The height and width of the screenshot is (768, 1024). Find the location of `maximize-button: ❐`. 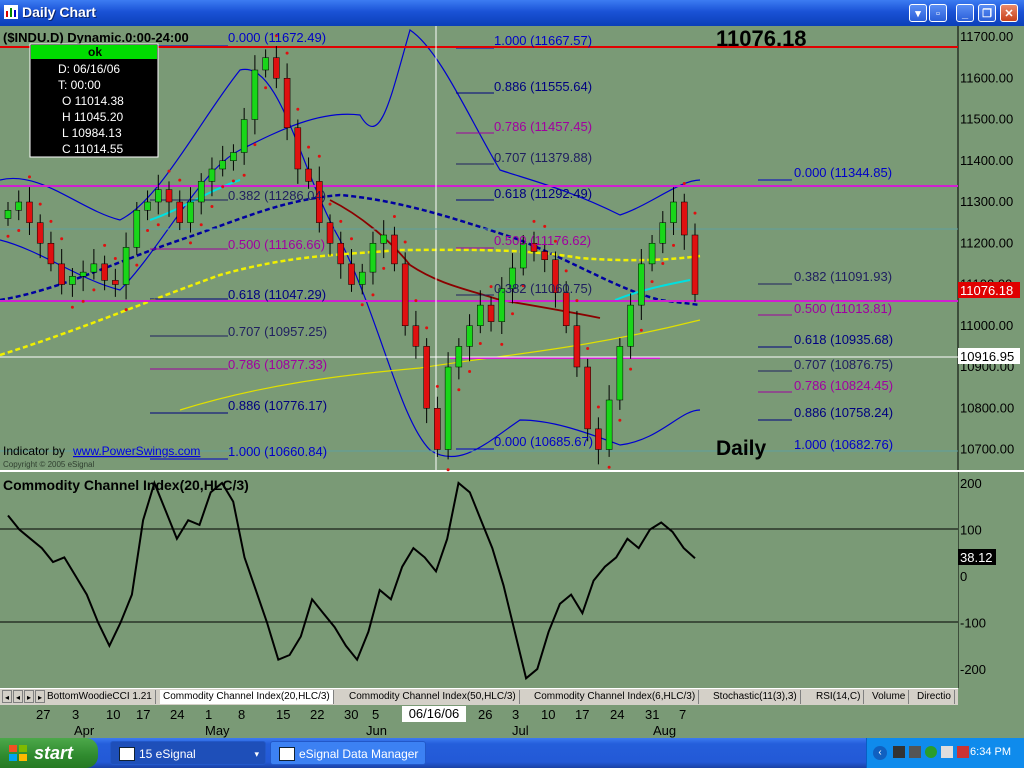

maximize-button: ❐ is located at coordinates (987, 13).